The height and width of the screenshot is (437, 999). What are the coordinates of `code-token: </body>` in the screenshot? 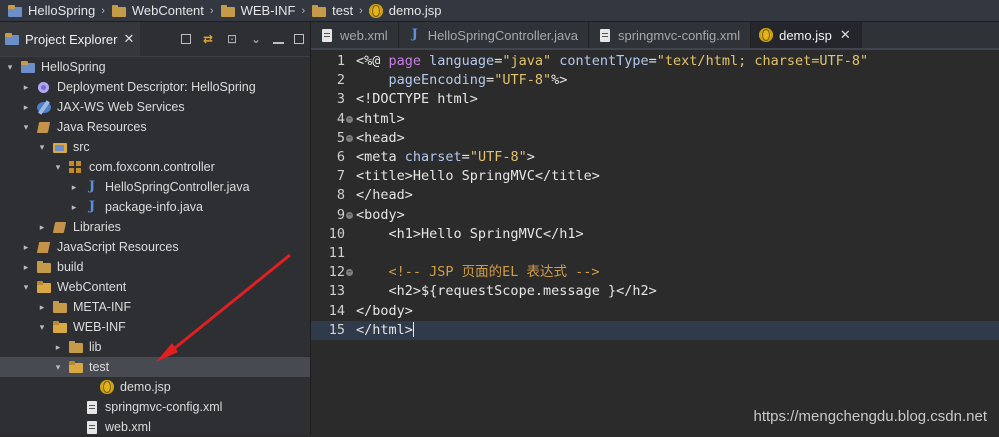 It's located at (384, 310).